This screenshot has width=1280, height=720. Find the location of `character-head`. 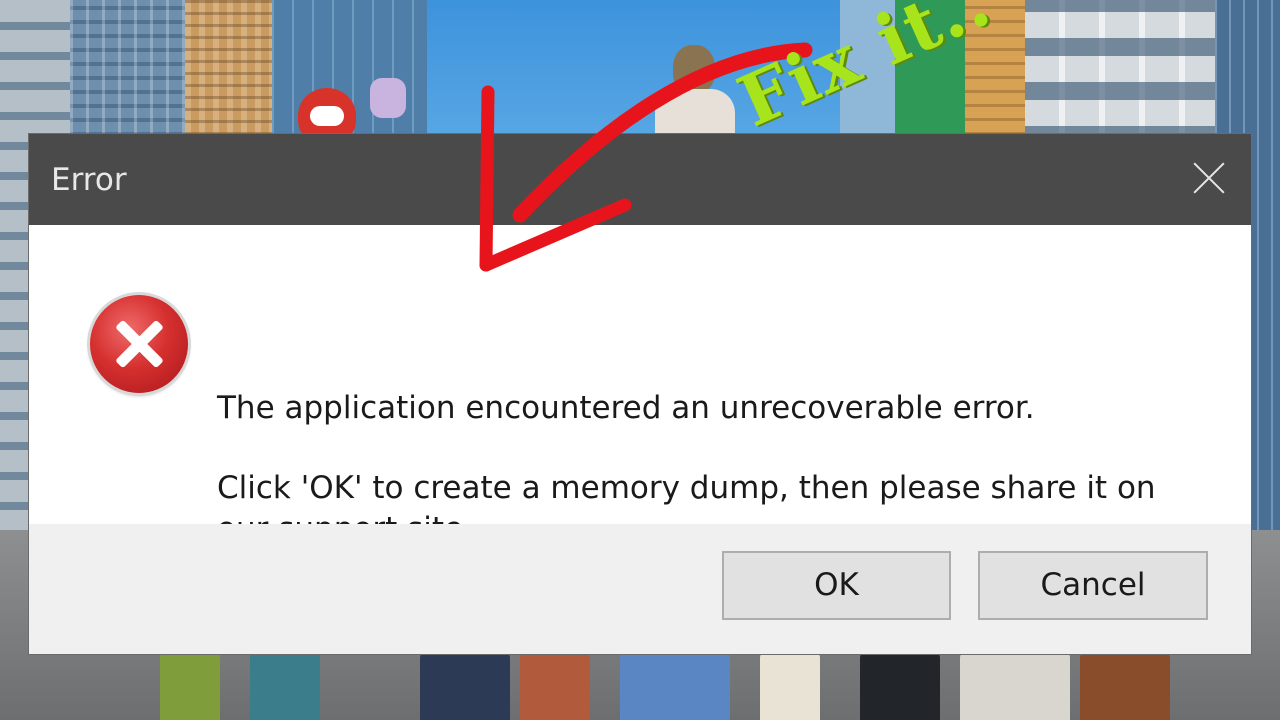

character-head is located at coordinates (694, 69).